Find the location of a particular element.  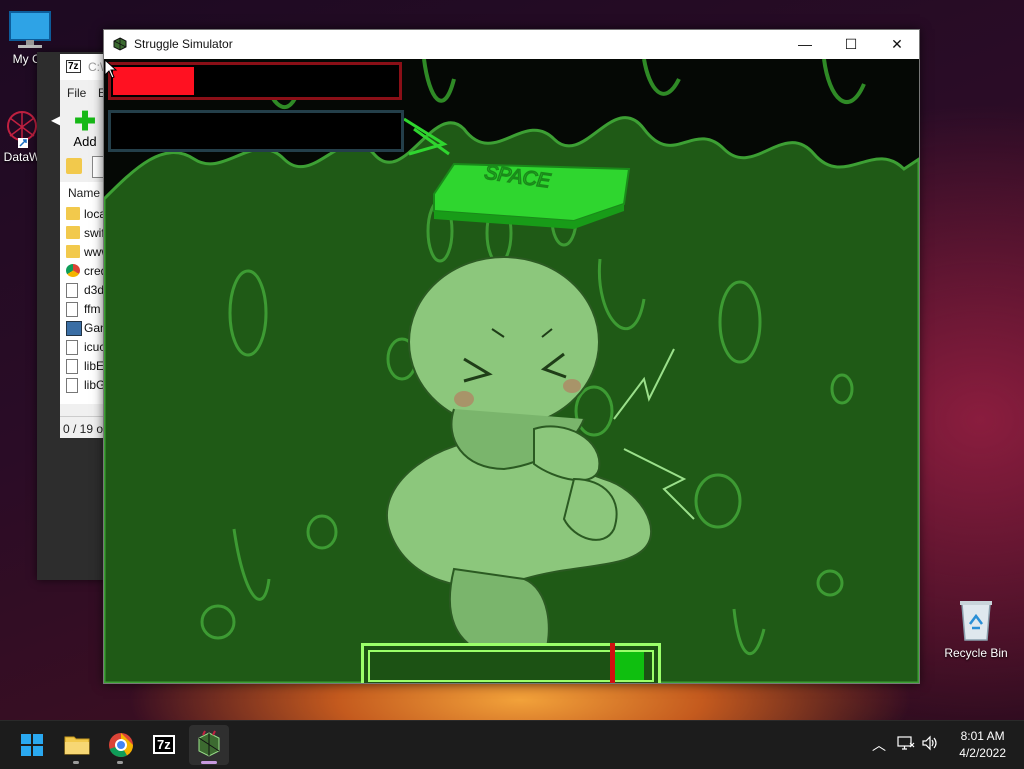

chevron-up-icon: ︿ is located at coordinates (879, 745).